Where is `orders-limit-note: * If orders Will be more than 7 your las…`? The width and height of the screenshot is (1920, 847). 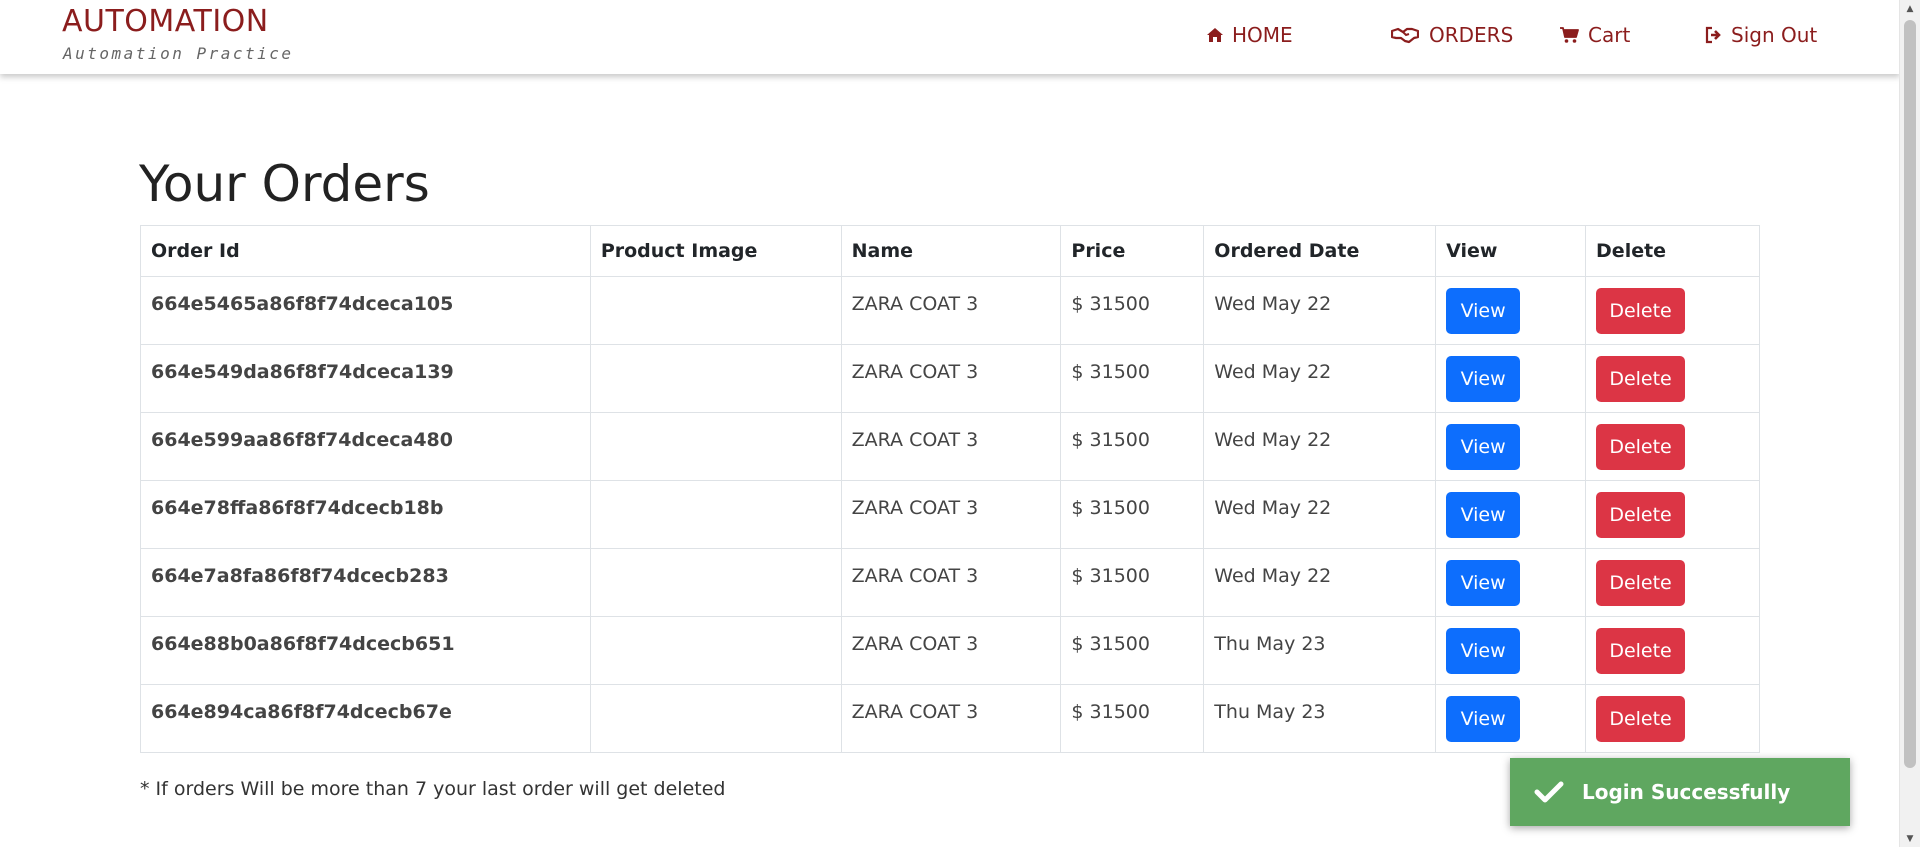
orders-limit-note: * If orders Will be more than 7 your las… is located at coordinates (433, 789).